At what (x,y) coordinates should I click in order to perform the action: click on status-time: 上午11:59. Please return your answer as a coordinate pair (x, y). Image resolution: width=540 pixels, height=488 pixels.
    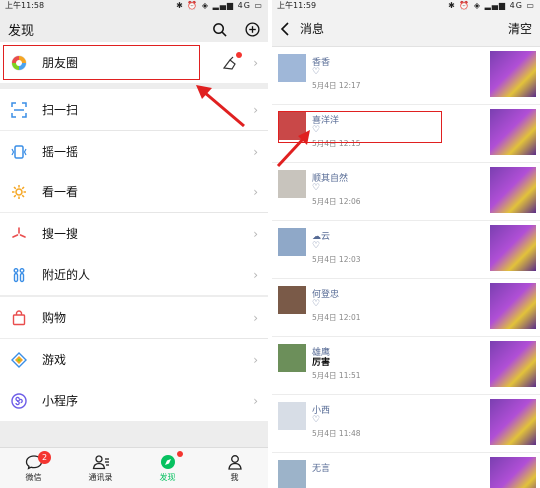
    Looking at the image, I should click on (297, 5).